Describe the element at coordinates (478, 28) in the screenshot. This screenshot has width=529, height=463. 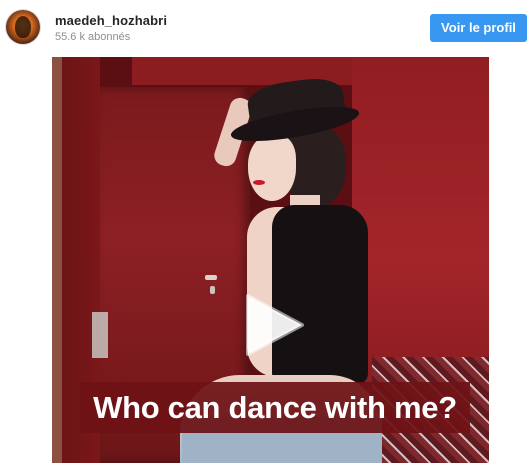
I see `view-profile-button: Voir le profil` at that location.